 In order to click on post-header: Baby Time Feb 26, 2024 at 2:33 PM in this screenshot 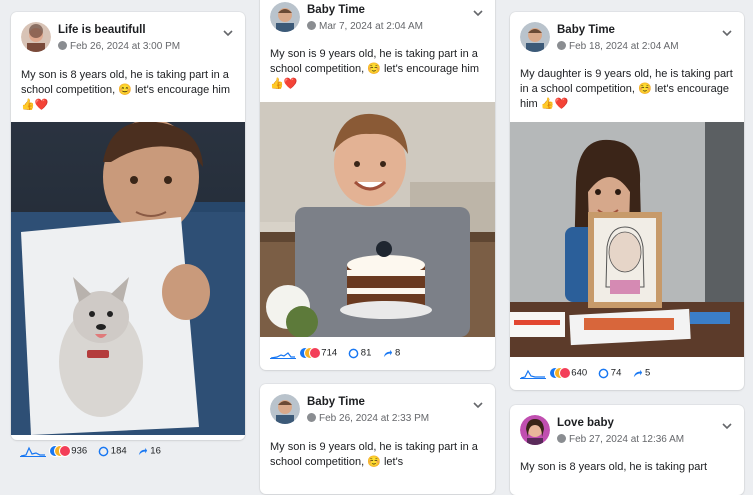, I will do `click(377, 414)`.